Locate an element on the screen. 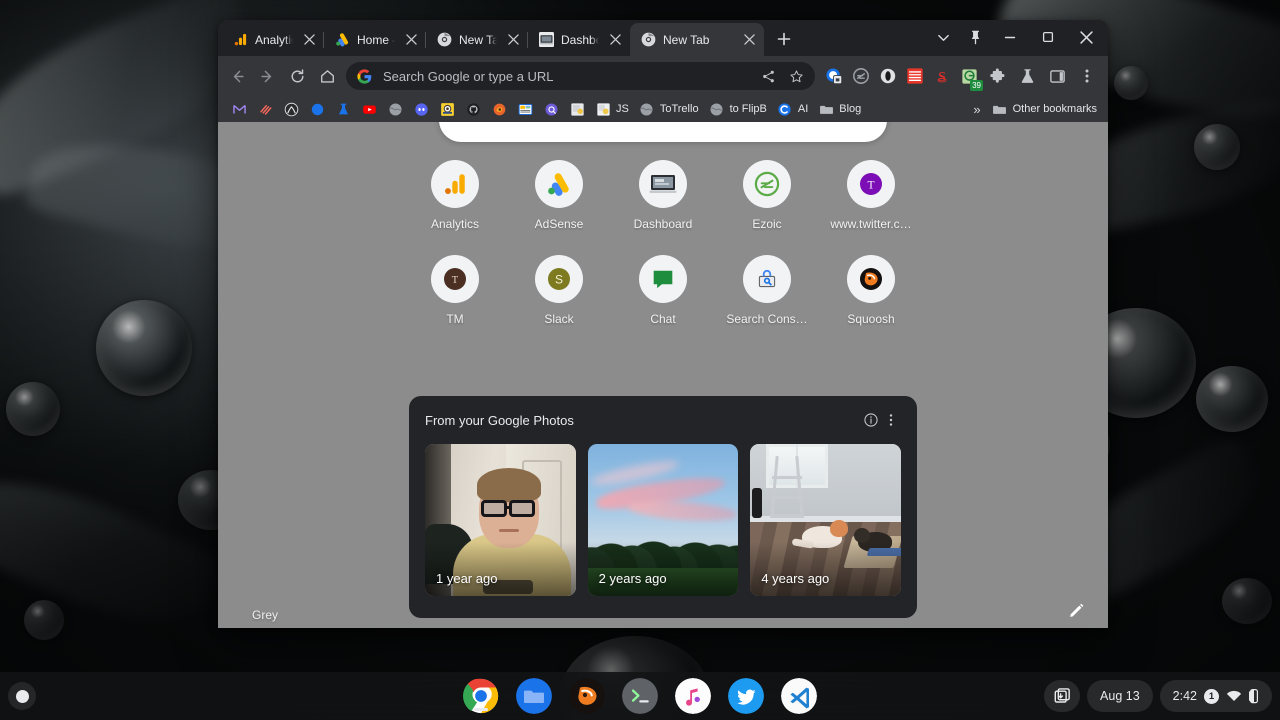 This screenshot has height=720, width=1280. photo-card: 2 years ago is located at coordinates (663, 520).